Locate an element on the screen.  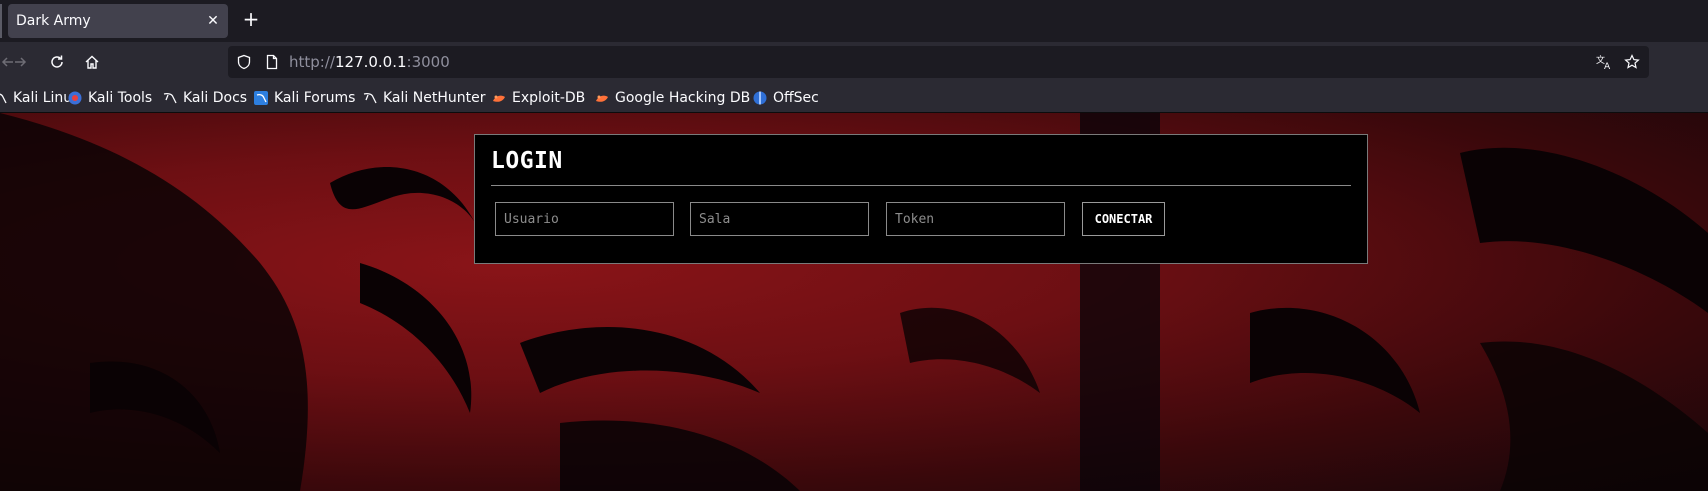
tab-strip-edge is located at coordinates (1, 21).